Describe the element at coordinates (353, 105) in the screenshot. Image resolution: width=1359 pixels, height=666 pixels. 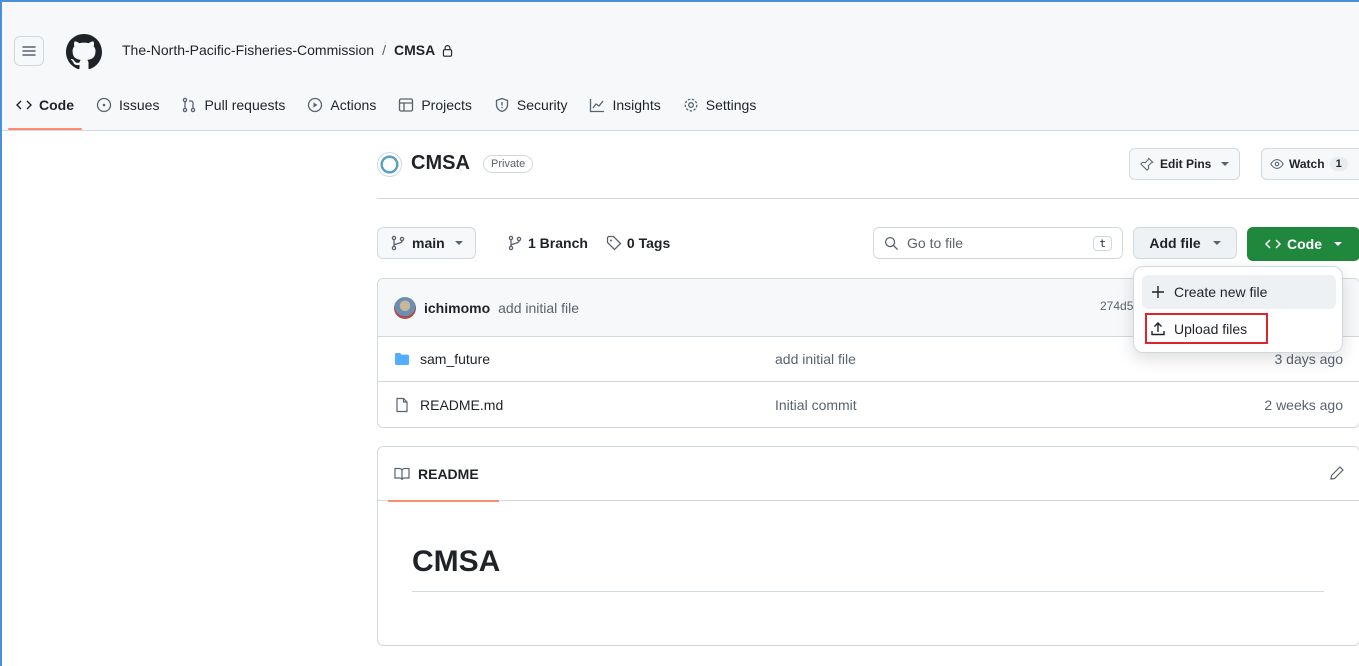
I see `tab-label: Actions` at that location.